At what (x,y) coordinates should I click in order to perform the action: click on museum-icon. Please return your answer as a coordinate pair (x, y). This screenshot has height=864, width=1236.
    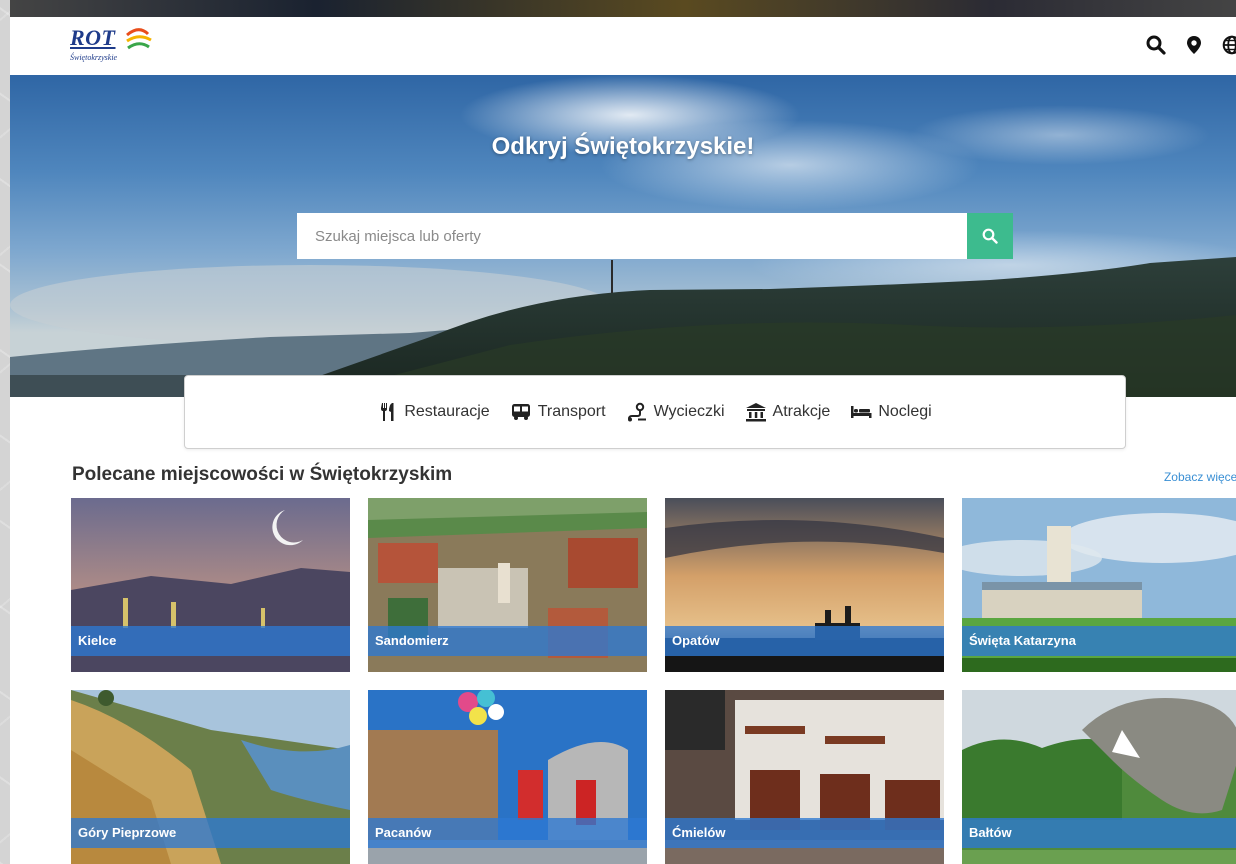
    Looking at the image, I should click on (755, 412).